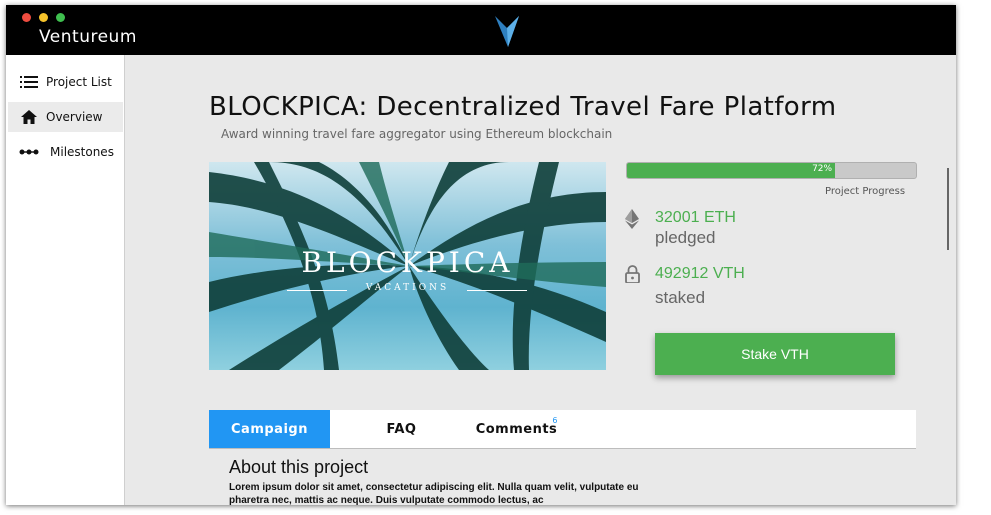  I want to click on lock-icon, so click(632, 276).